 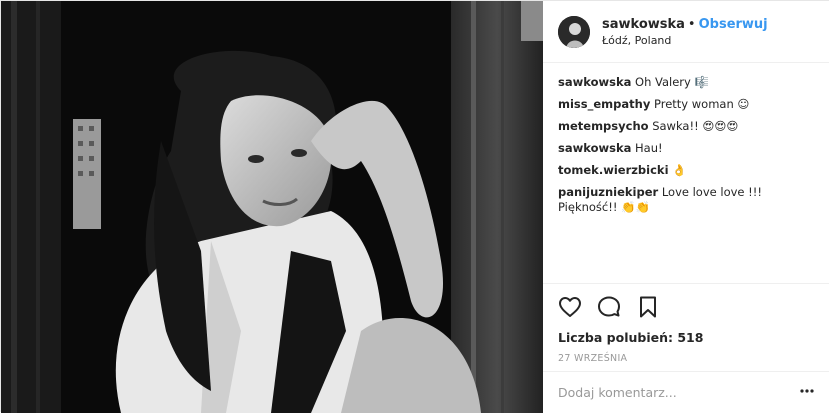 I want to click on post-actions: Liczba polubień: 518 27 WRZEŚNIA, so click(x=686, y=323).